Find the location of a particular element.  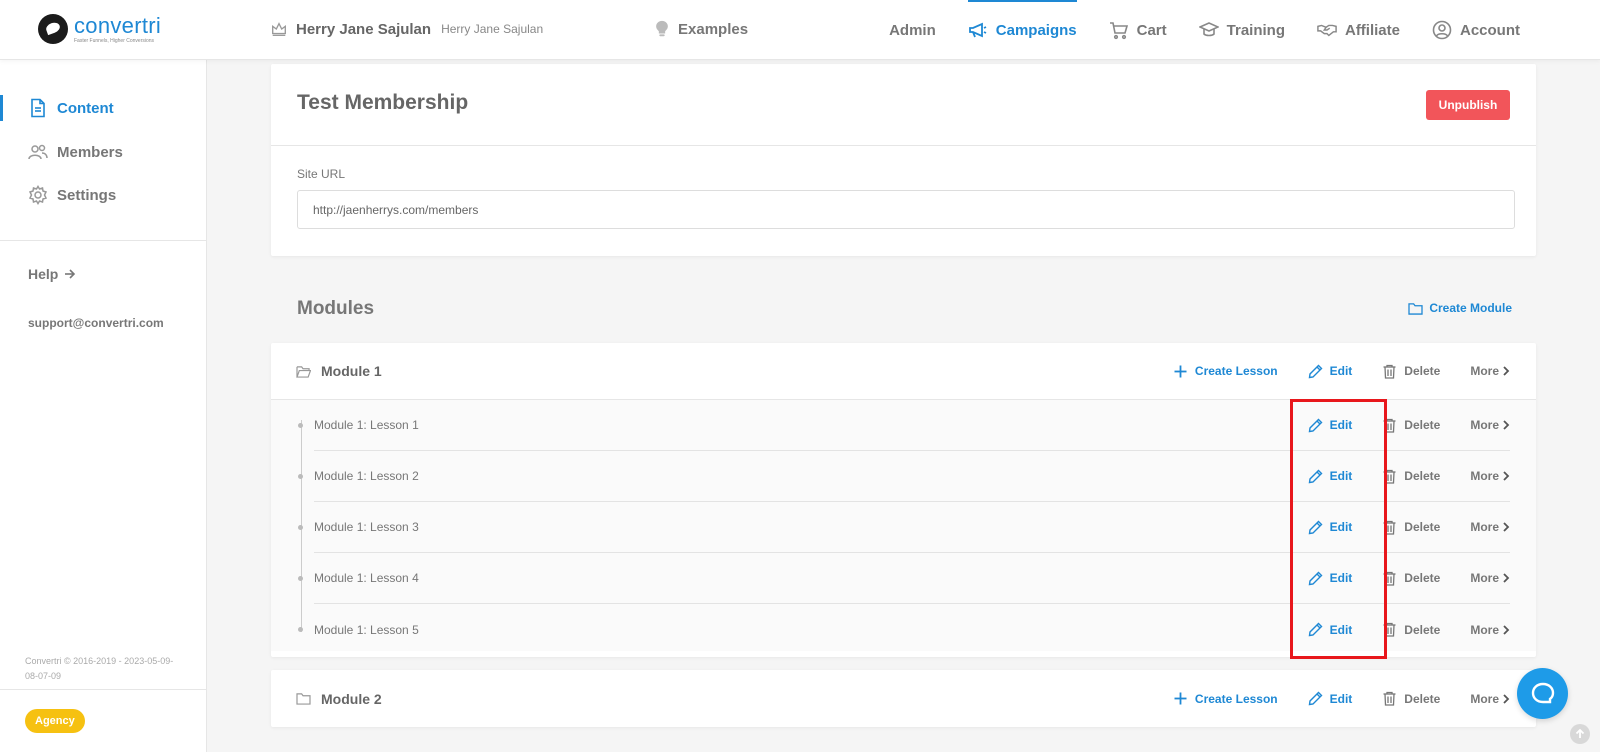

lesson-row: Module 1: Lesson 1 Edit Delete More is located at coordinates (904, 425).